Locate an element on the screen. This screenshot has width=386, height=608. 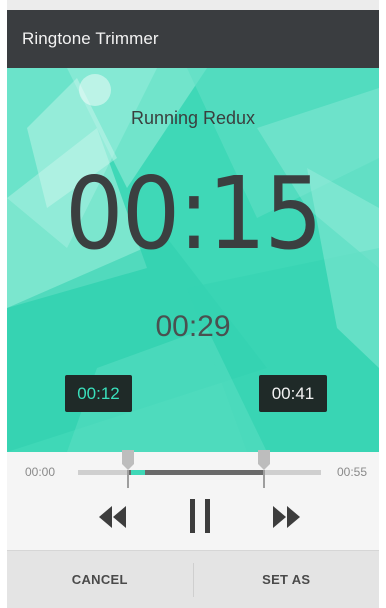
rewind-icon is located at coordinates (112, 517).